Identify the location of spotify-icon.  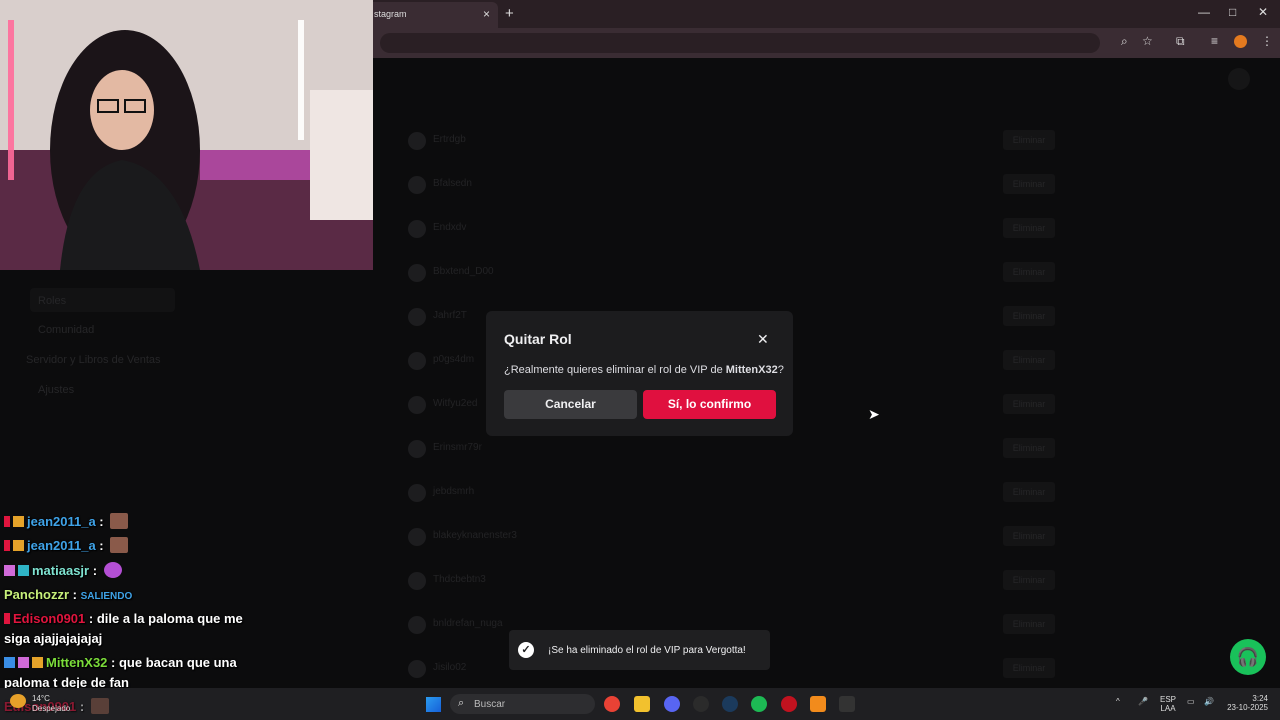
(759, 704).